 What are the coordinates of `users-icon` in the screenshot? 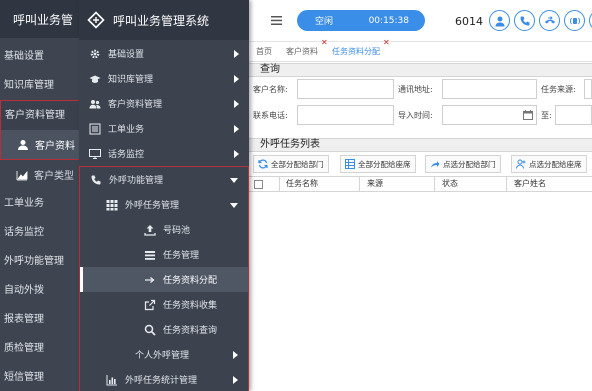 It's located at (95, 104).